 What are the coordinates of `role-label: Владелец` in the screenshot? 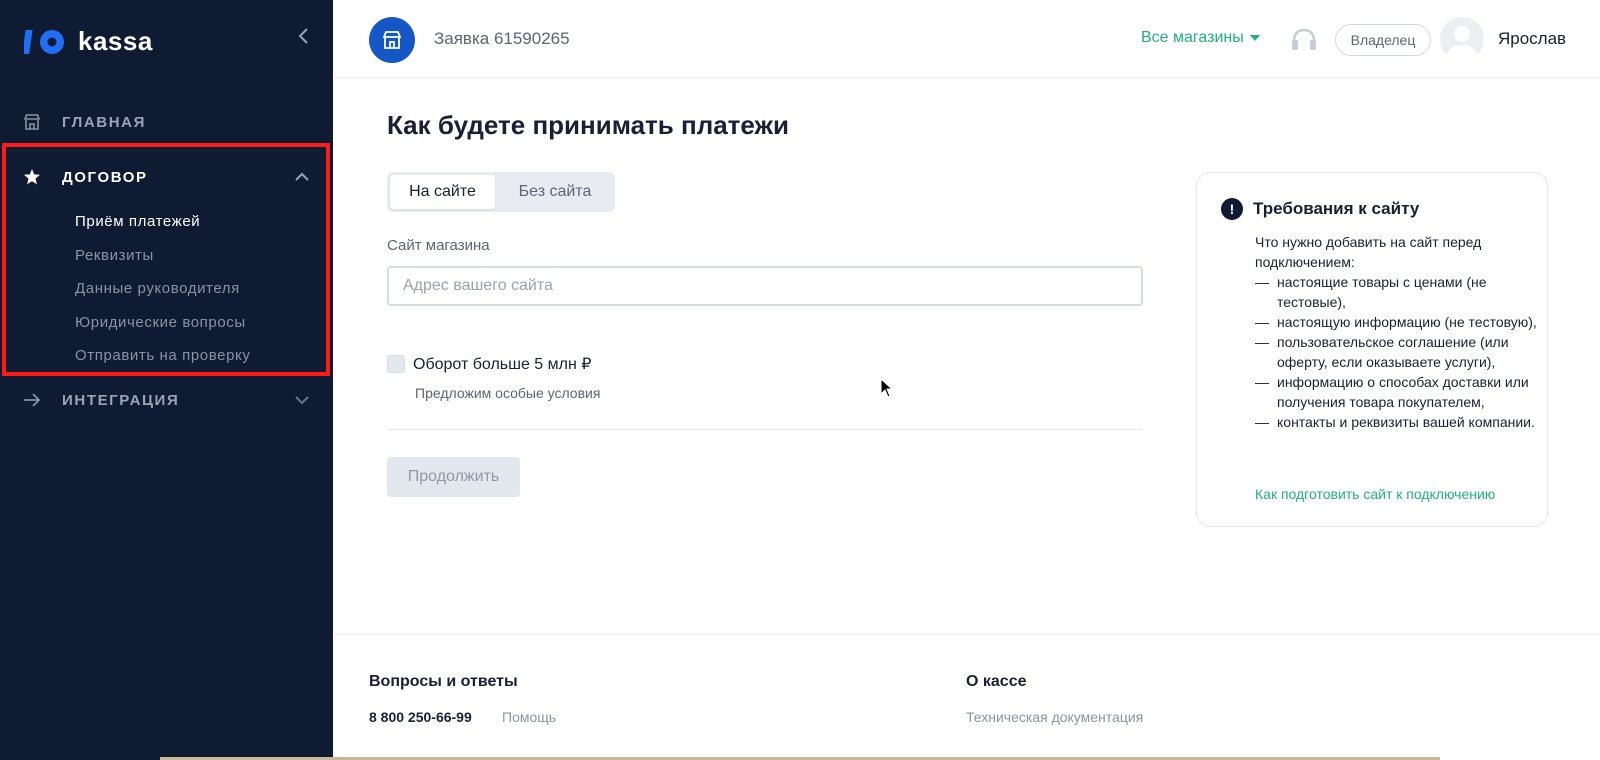 It's located at (1383, 40).